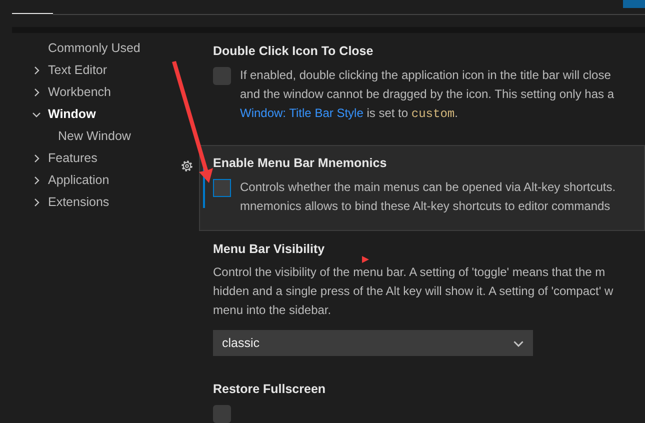 This screenshot has width=645, height=423. Describe the element at coordinates (269, 249) in the screenshot. I see `setting-title: Menu Bar Visibility` at that location.